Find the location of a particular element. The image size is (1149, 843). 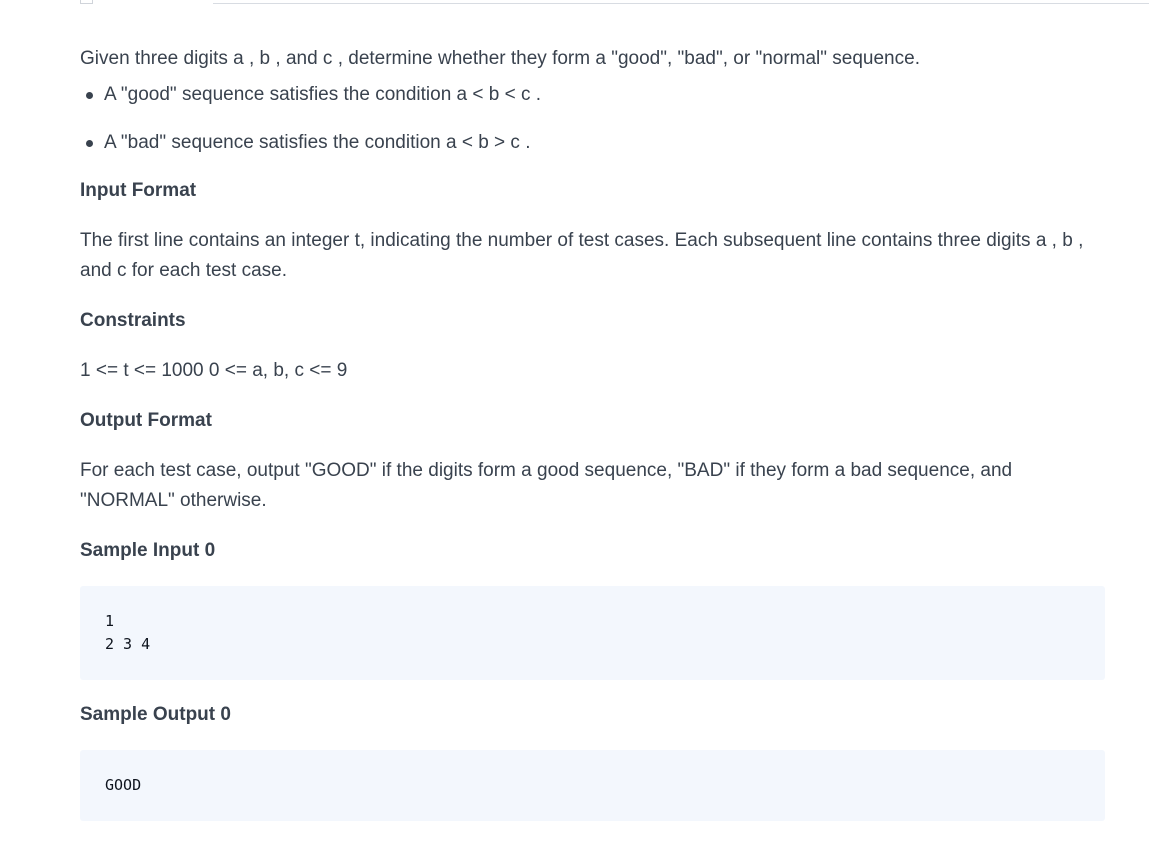

sample-input-heading: Sample Input 0 is located at coordinates (148, 550).